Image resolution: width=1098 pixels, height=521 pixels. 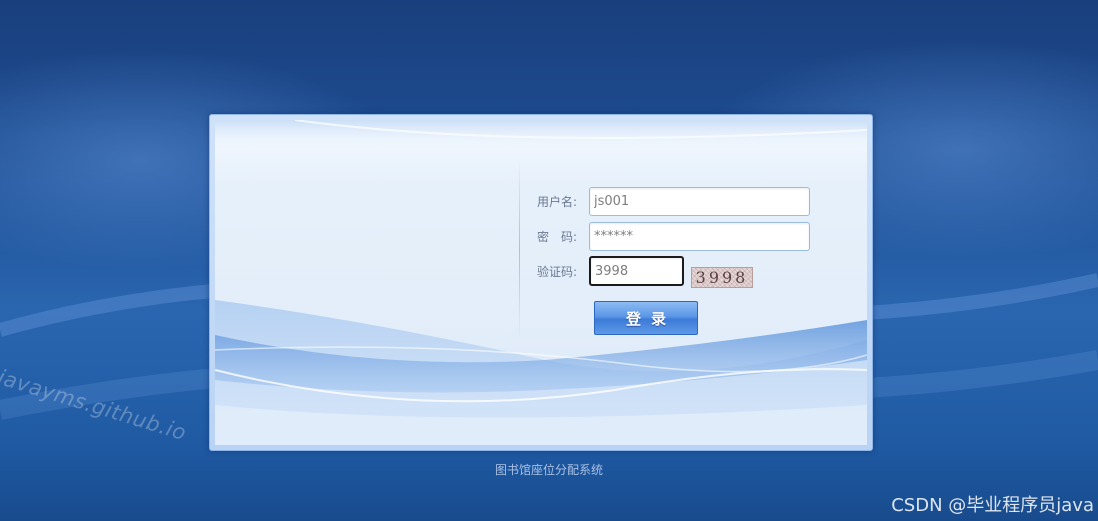 I want to click on password-input, so click(x=699, y=236).